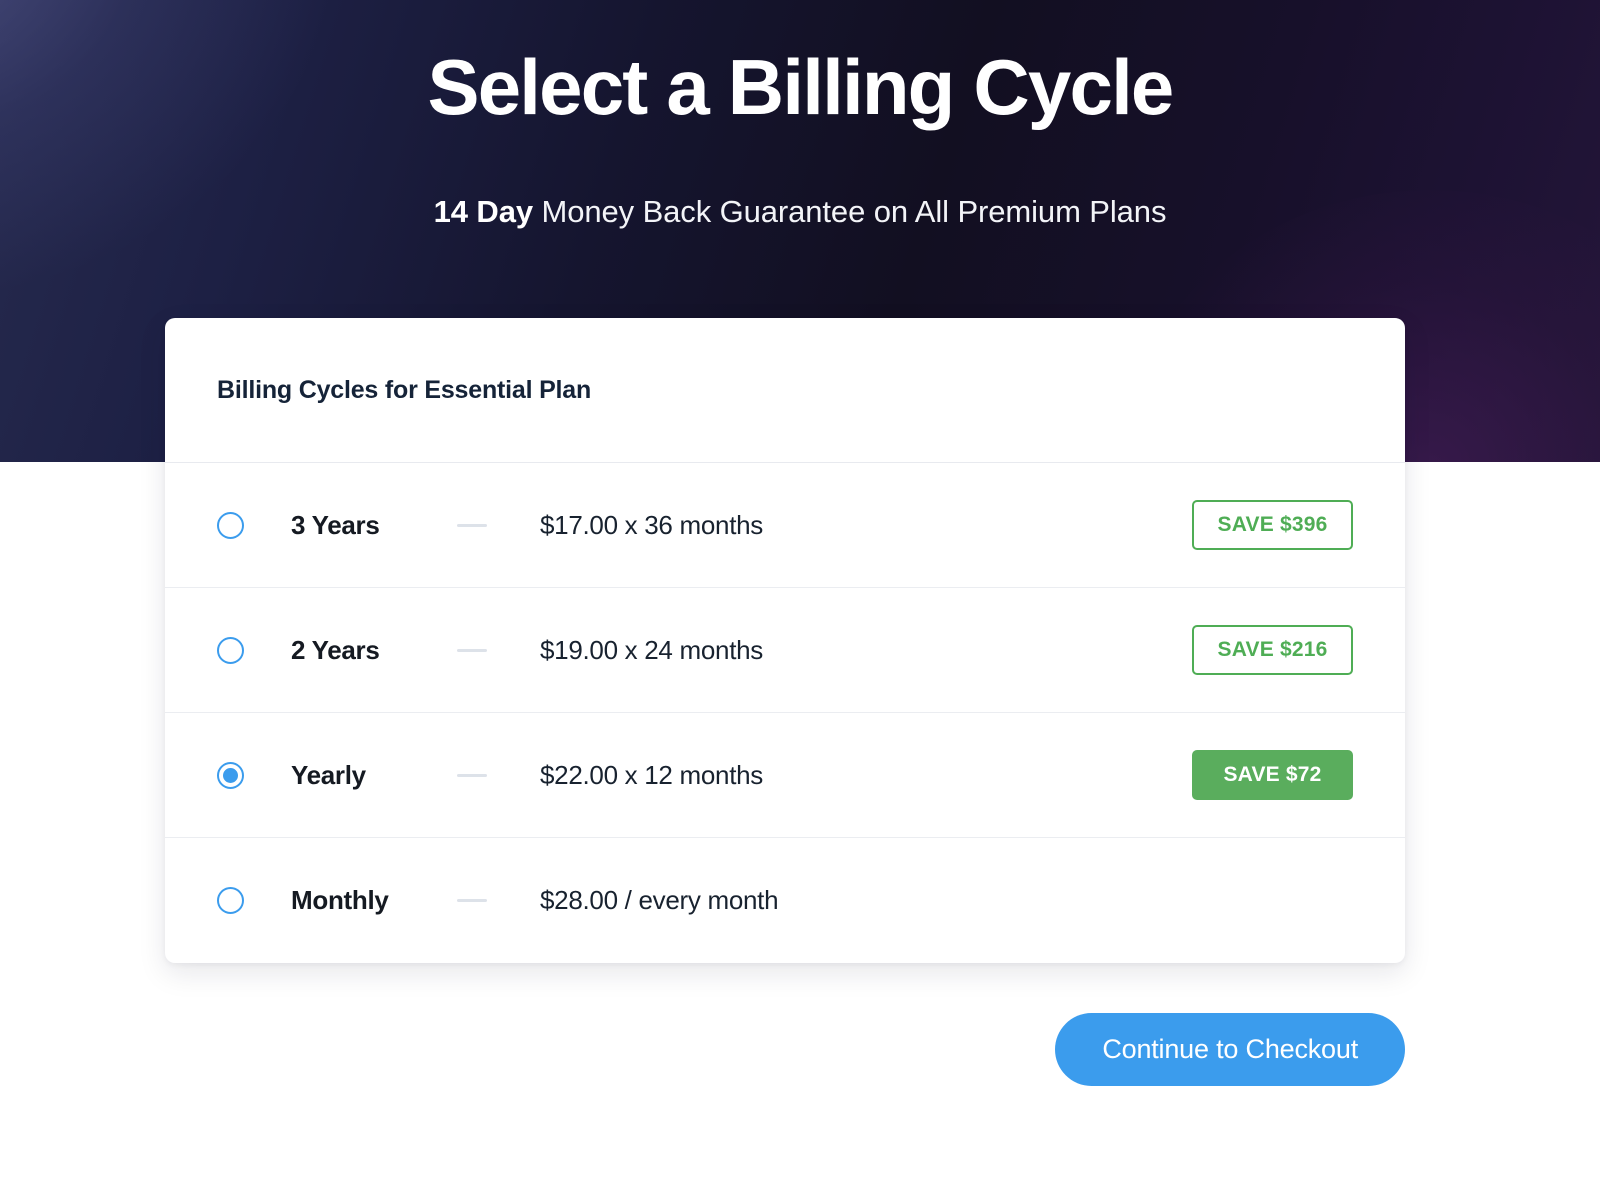  Describe the element at coordinates (651, 524) in the screenshot. I see `billing-option-price: $17.00 x 36 months` at that location.